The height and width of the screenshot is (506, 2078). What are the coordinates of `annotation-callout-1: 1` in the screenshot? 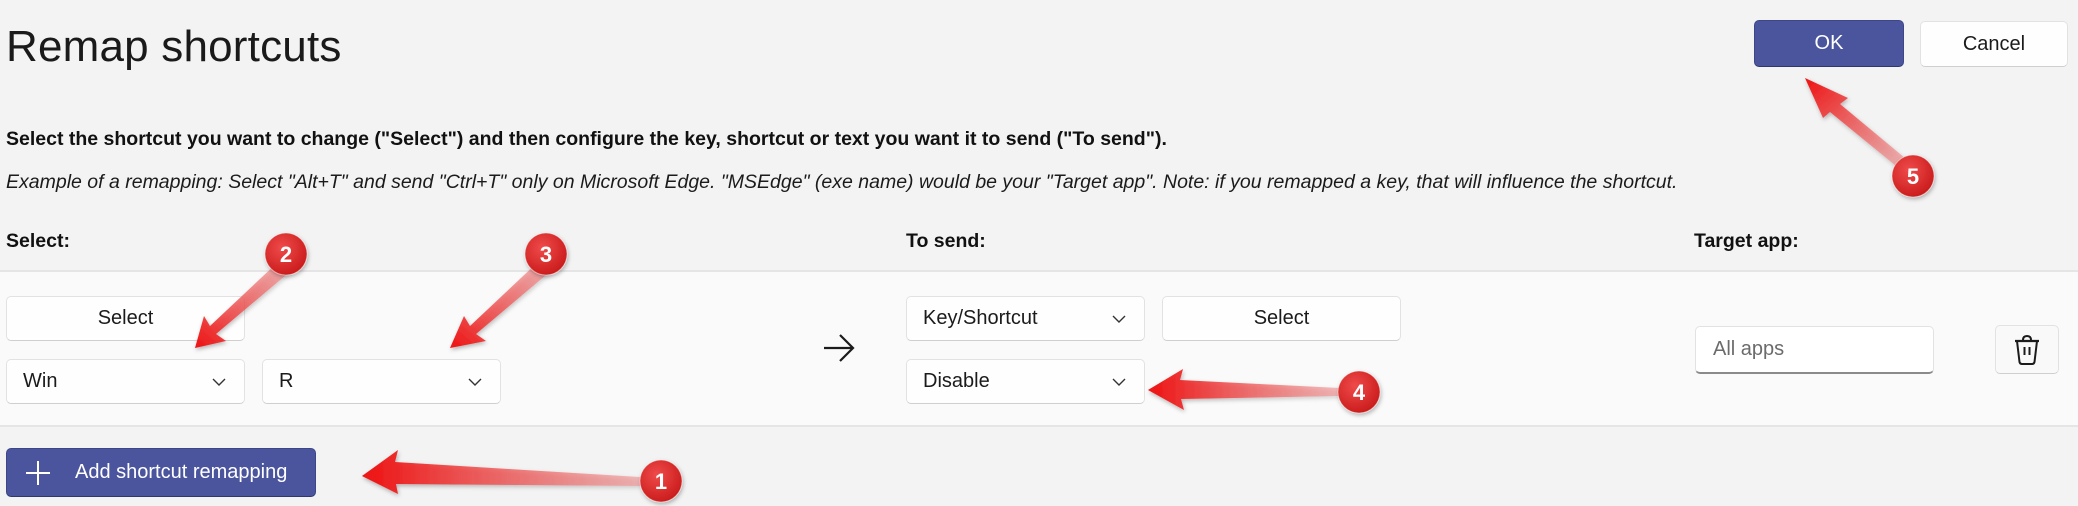 It's located at (661, 481).